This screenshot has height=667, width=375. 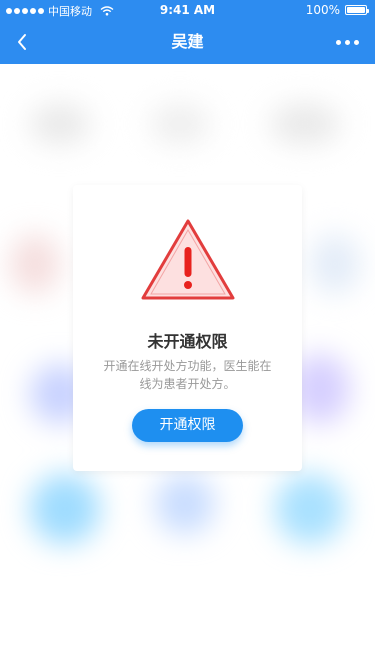 I want to click on dialog-title: 未开通权限, so click(x=187, y=341).